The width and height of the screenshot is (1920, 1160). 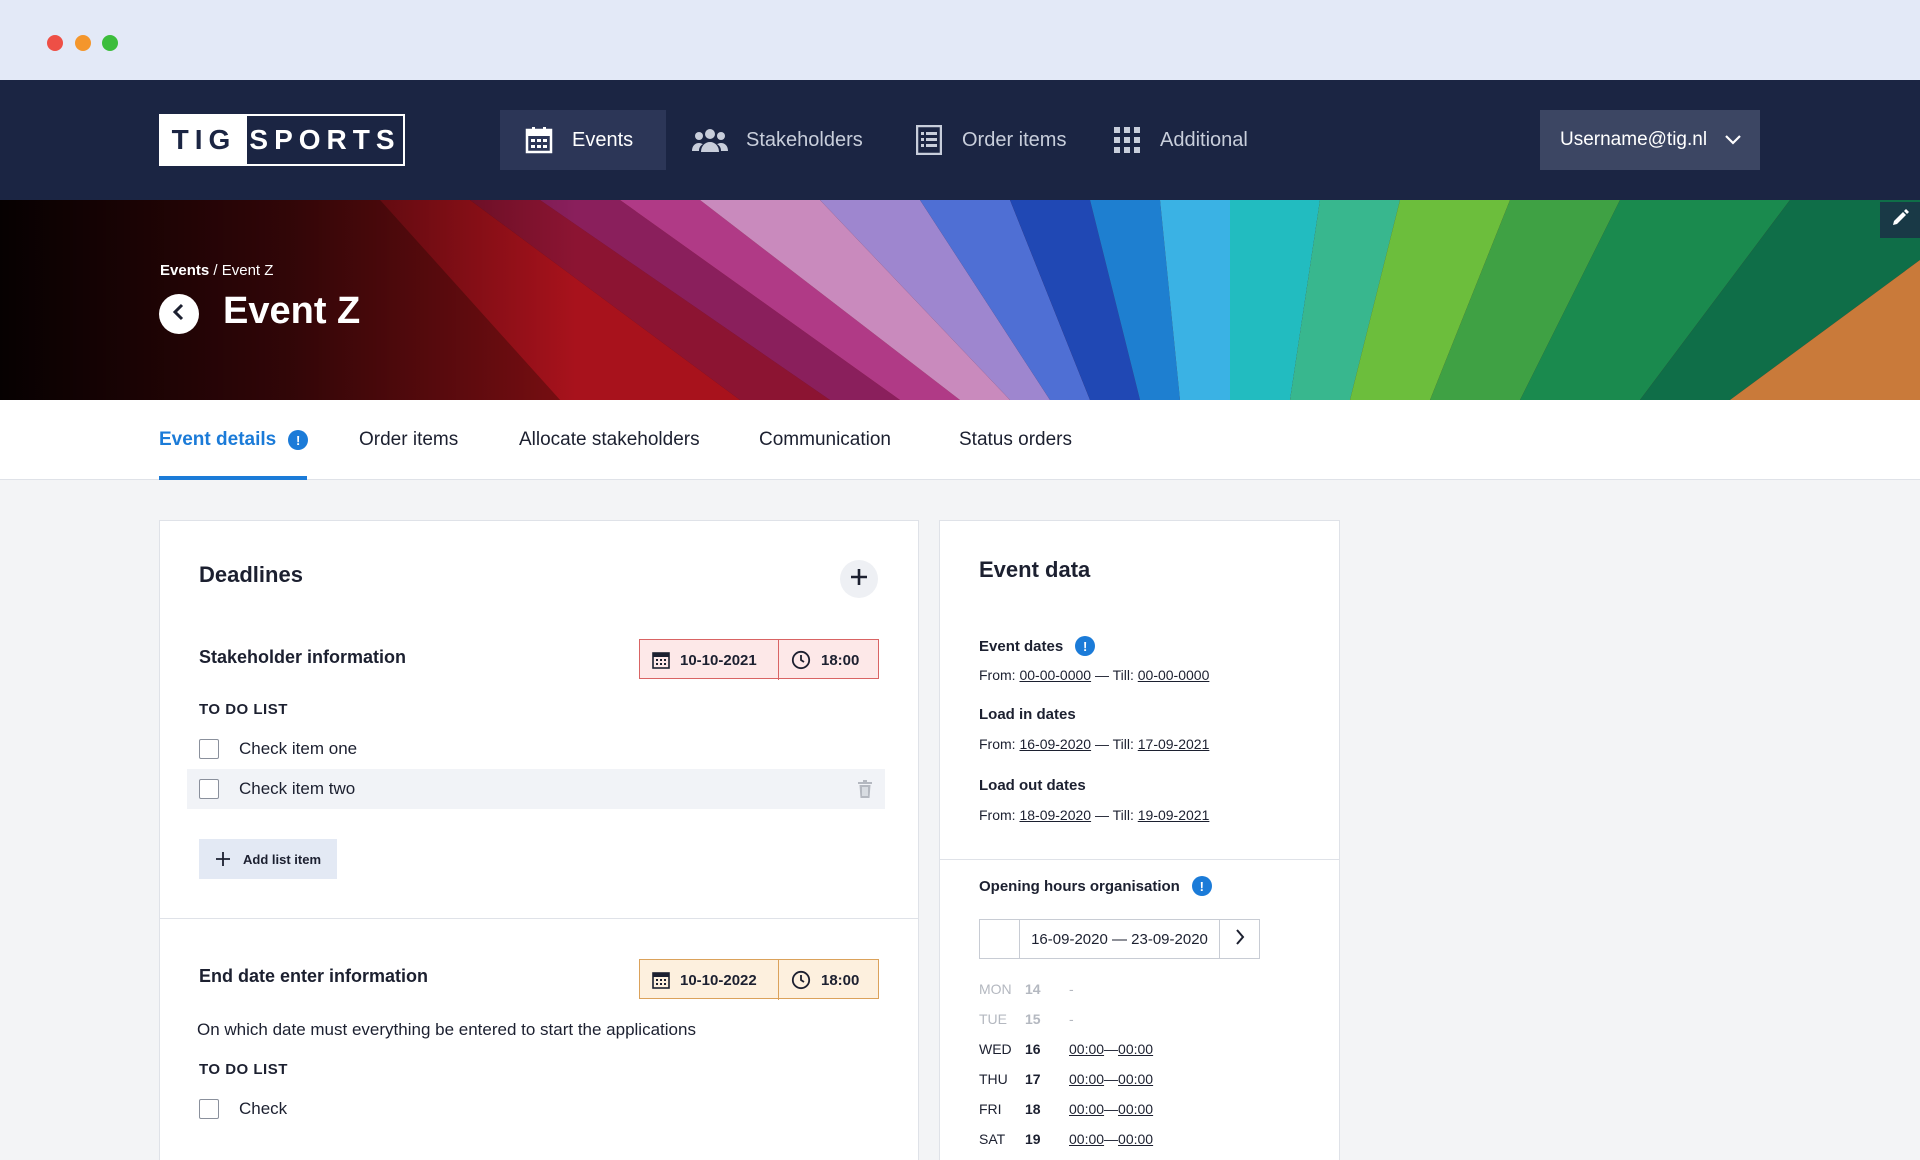 What do you see at coordinates (1014, 139) in the screenshot?
I see `nav-label-order-items: Order items` at bounding box center [1014, 139].